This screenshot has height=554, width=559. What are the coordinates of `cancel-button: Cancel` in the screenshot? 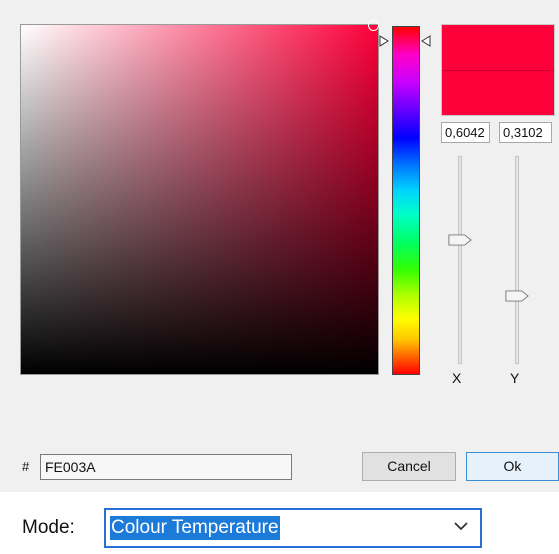 It's located at (409, 466).